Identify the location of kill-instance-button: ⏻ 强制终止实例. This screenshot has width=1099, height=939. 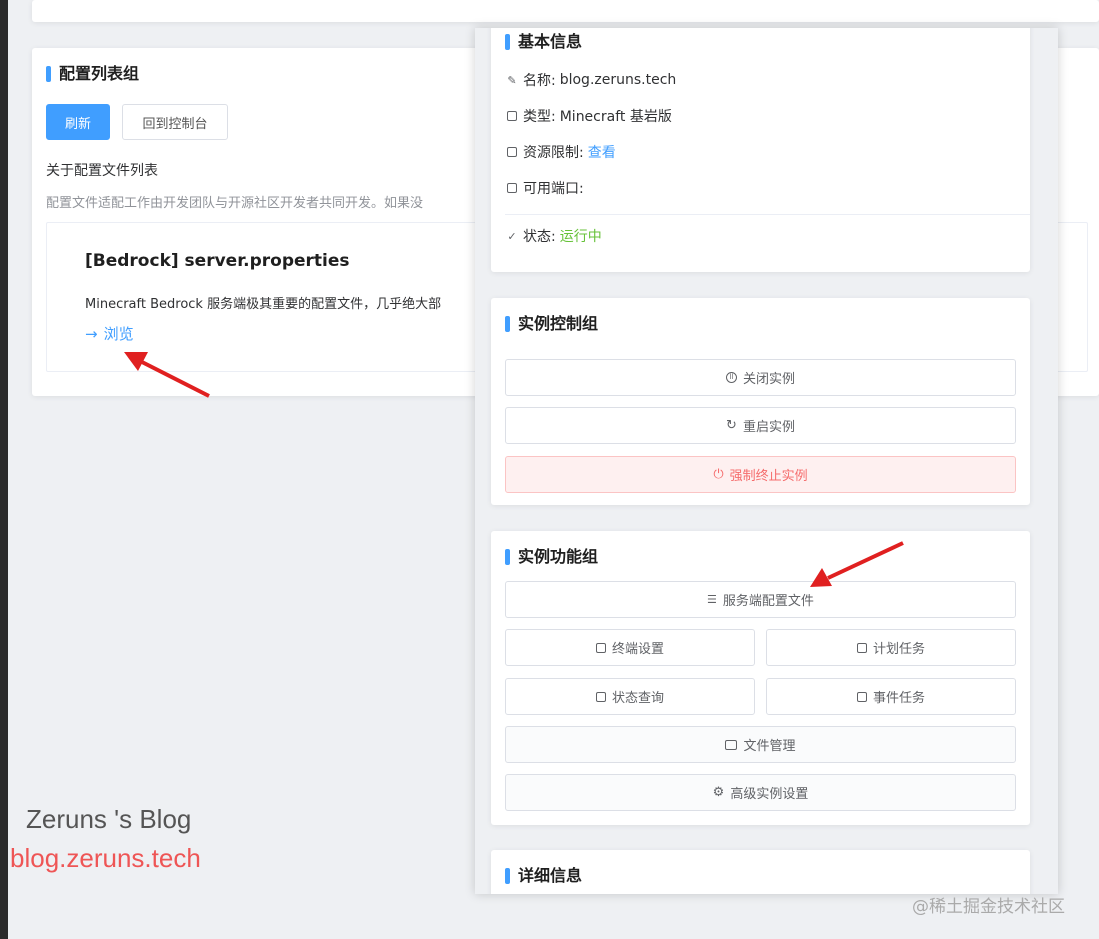
(760, 474).